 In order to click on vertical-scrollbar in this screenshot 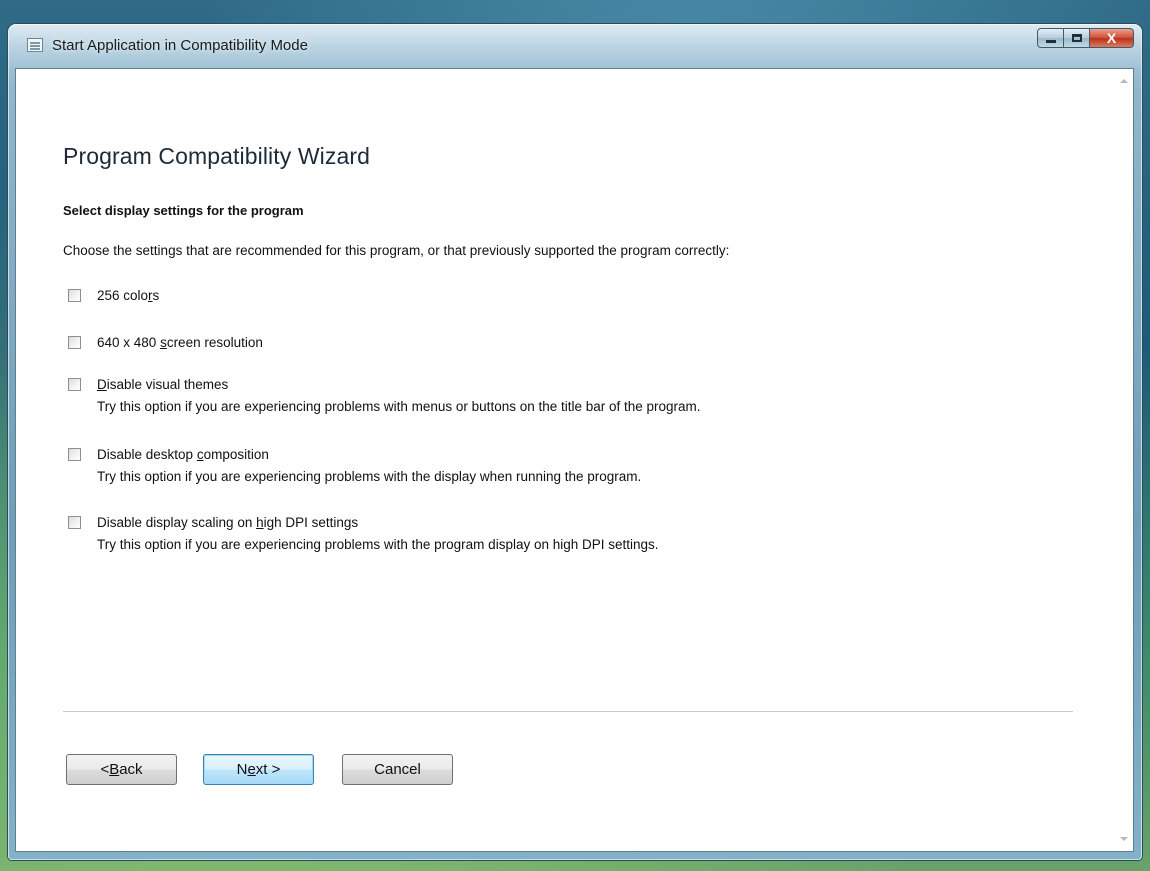, I will do `click(1124, 460)`.